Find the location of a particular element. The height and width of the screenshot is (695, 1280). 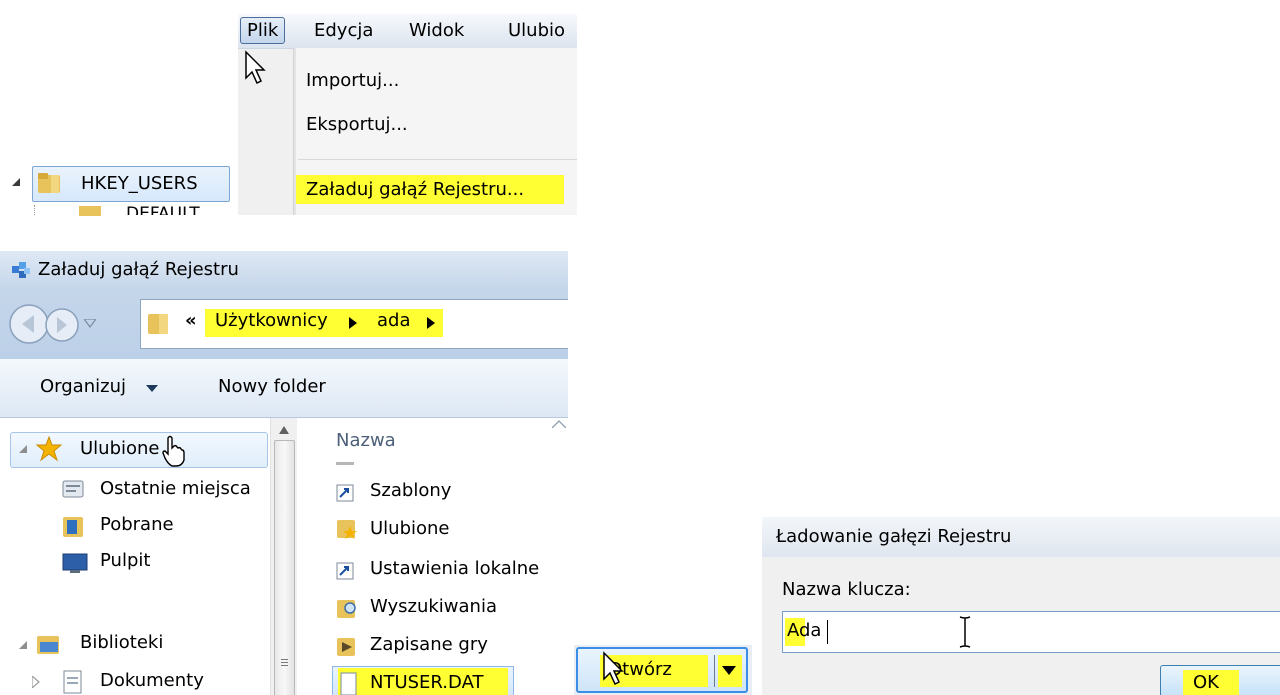

address-bar: « Użytkownicy ada is located at coordinates (354, 324).